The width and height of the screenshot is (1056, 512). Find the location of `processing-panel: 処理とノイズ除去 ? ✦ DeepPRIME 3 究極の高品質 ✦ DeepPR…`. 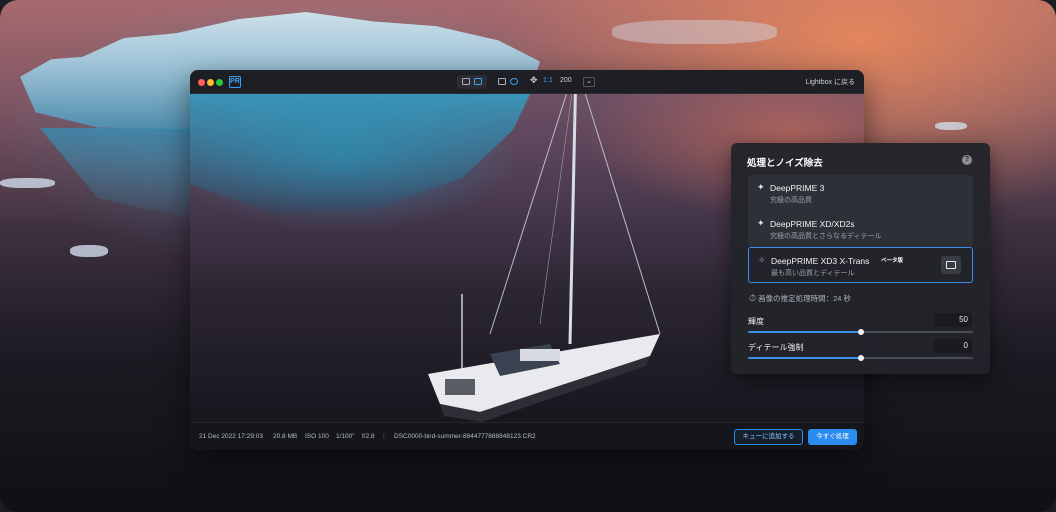

processing-panel: 処理とノイズ除去 ? ✦ DeepPRIME 3 究極の高品質 ✦ DeepPR… is located at coordinates (860, 258).